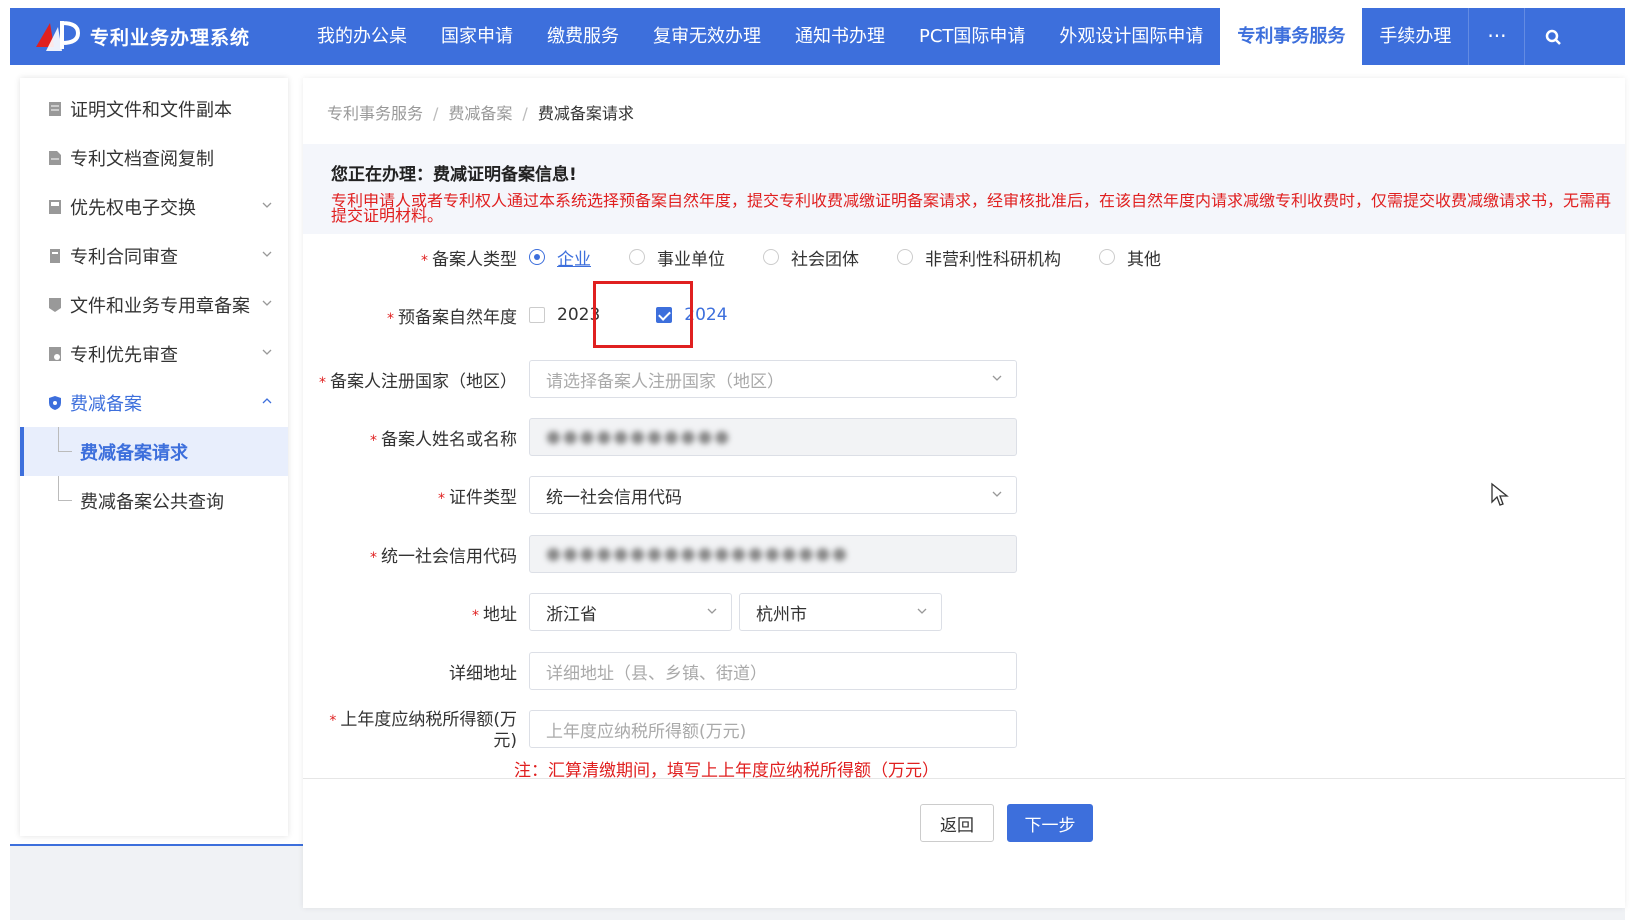 The height and width of the screenshot is (921, 1633). I want to click on sidebar-item-label: 专利文档查阅复制, so click(142, 159).